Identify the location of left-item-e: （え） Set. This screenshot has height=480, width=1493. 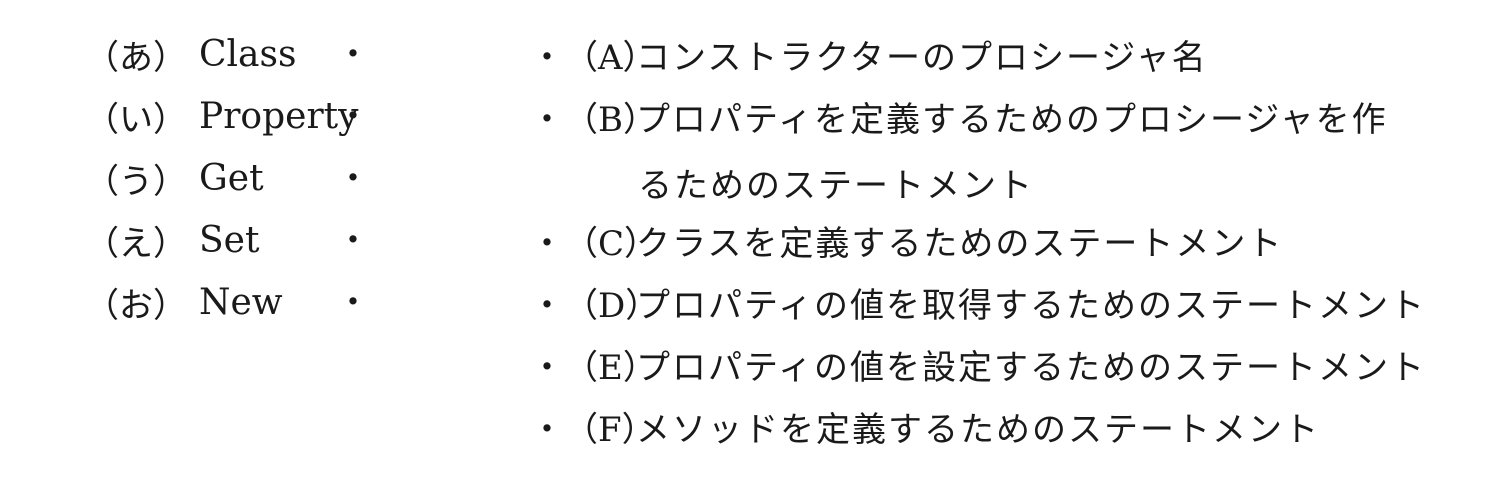
(172, 241).